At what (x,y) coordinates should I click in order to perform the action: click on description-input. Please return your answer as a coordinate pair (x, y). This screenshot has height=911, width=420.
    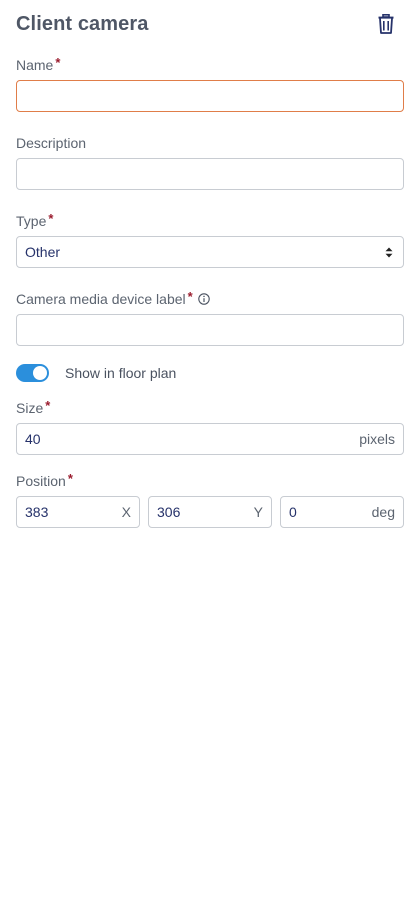
    Looking at the image, I should click on (210, 174).